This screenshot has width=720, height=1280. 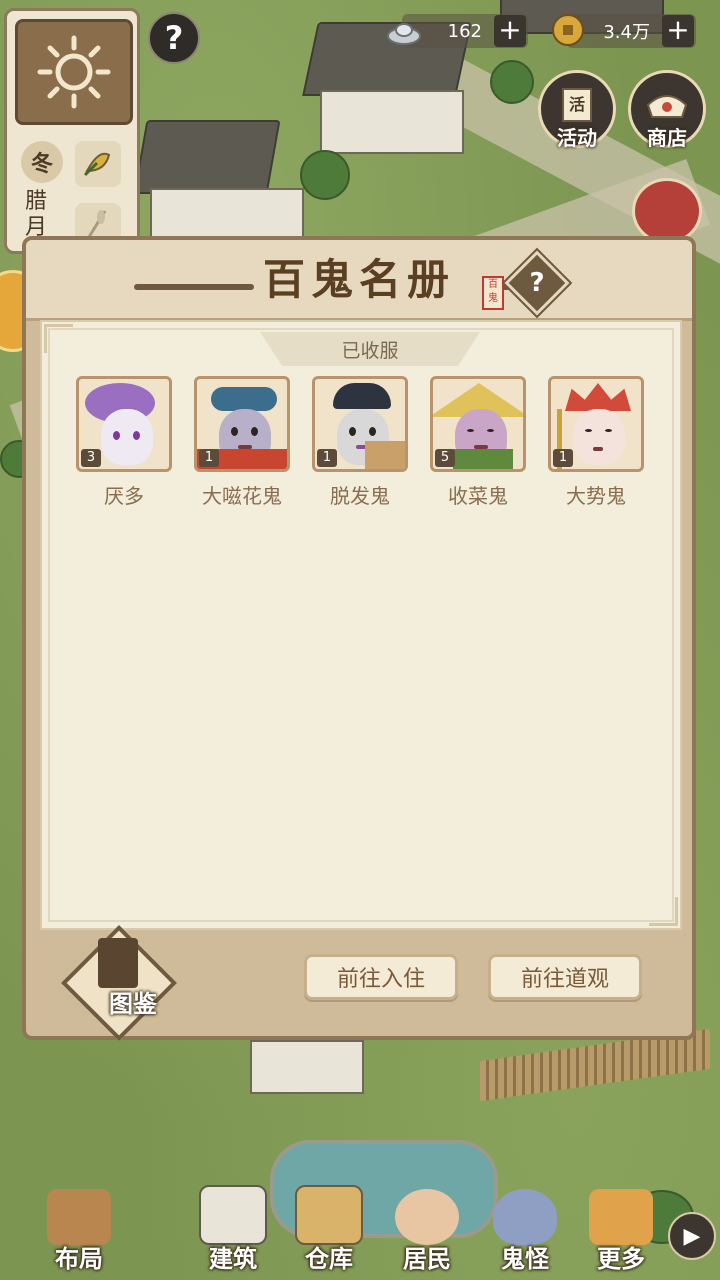 What do you see at coordinates (565, 977) in the screenshot?
I see `go-temple-button: 前往道观` at bounding box center [565, 977].